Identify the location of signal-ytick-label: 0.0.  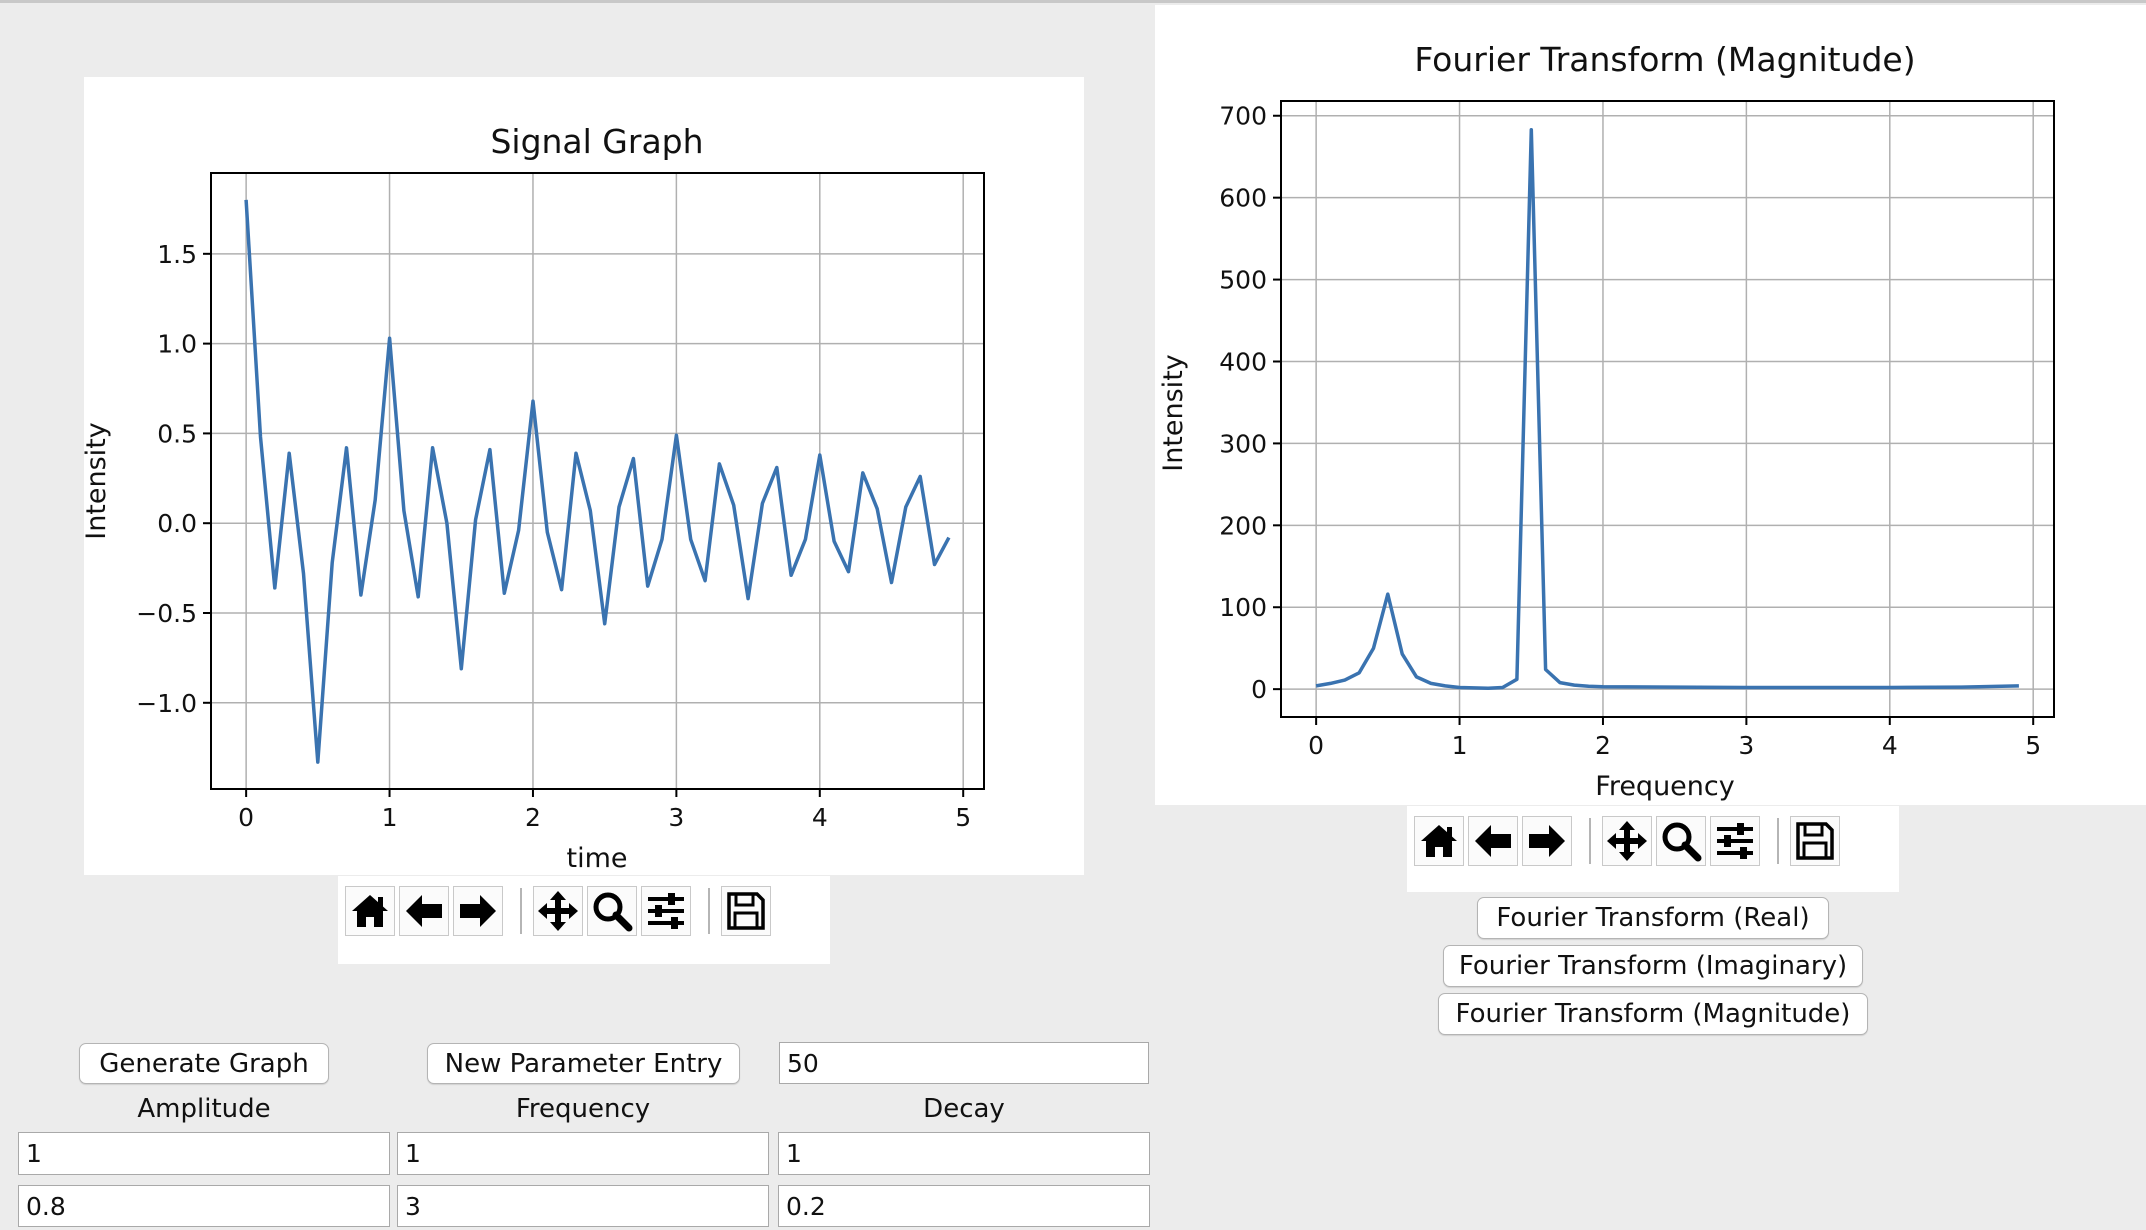
(177, 523).